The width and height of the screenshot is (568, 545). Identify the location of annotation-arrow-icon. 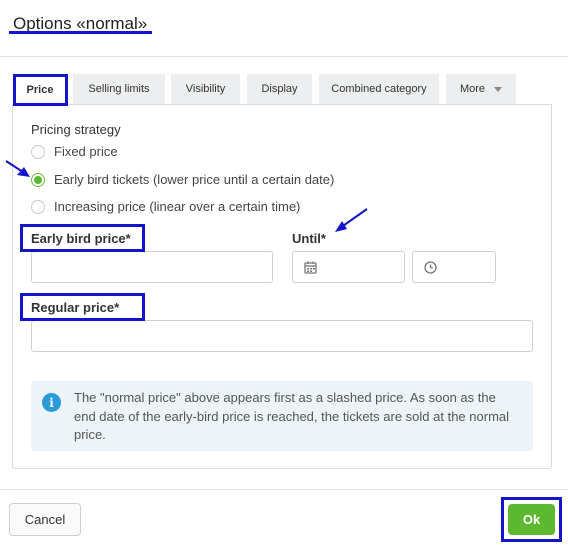
(186, 196).